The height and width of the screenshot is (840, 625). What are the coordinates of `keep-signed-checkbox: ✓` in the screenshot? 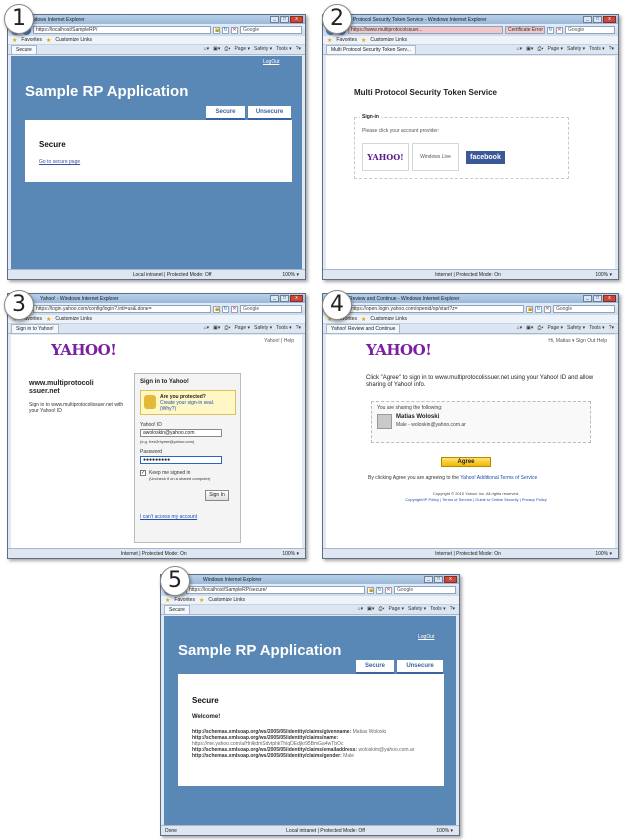 It's located at (143, 473).